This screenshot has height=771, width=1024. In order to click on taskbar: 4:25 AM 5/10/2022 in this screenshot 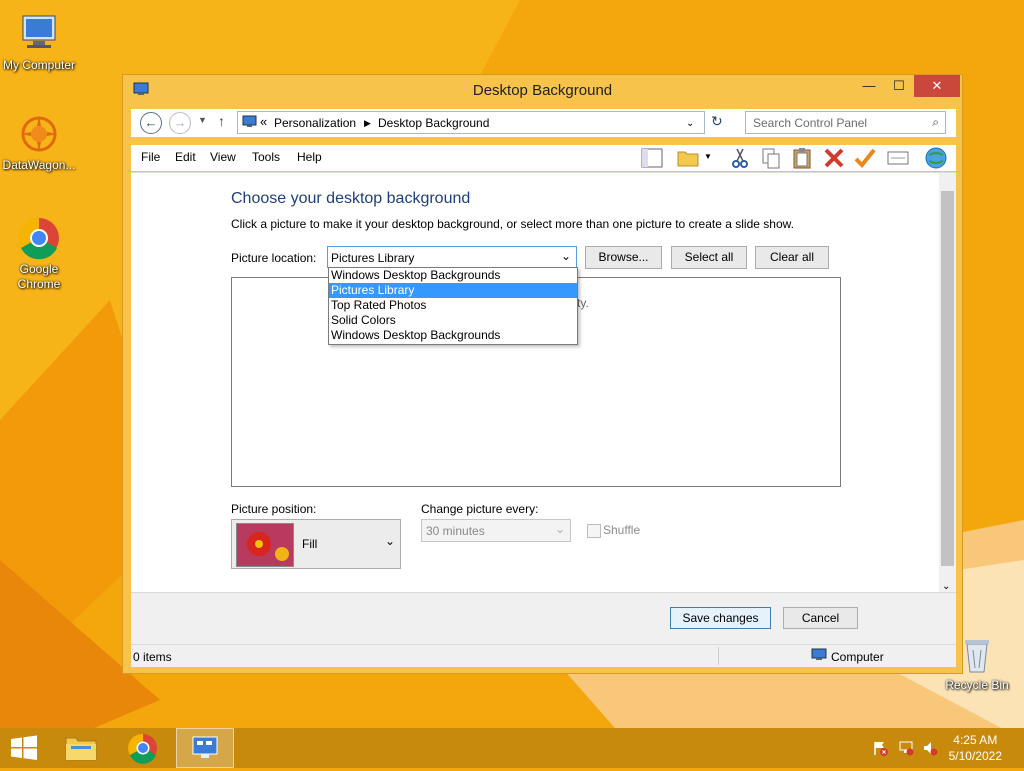, I will do `click(512, 748)`.